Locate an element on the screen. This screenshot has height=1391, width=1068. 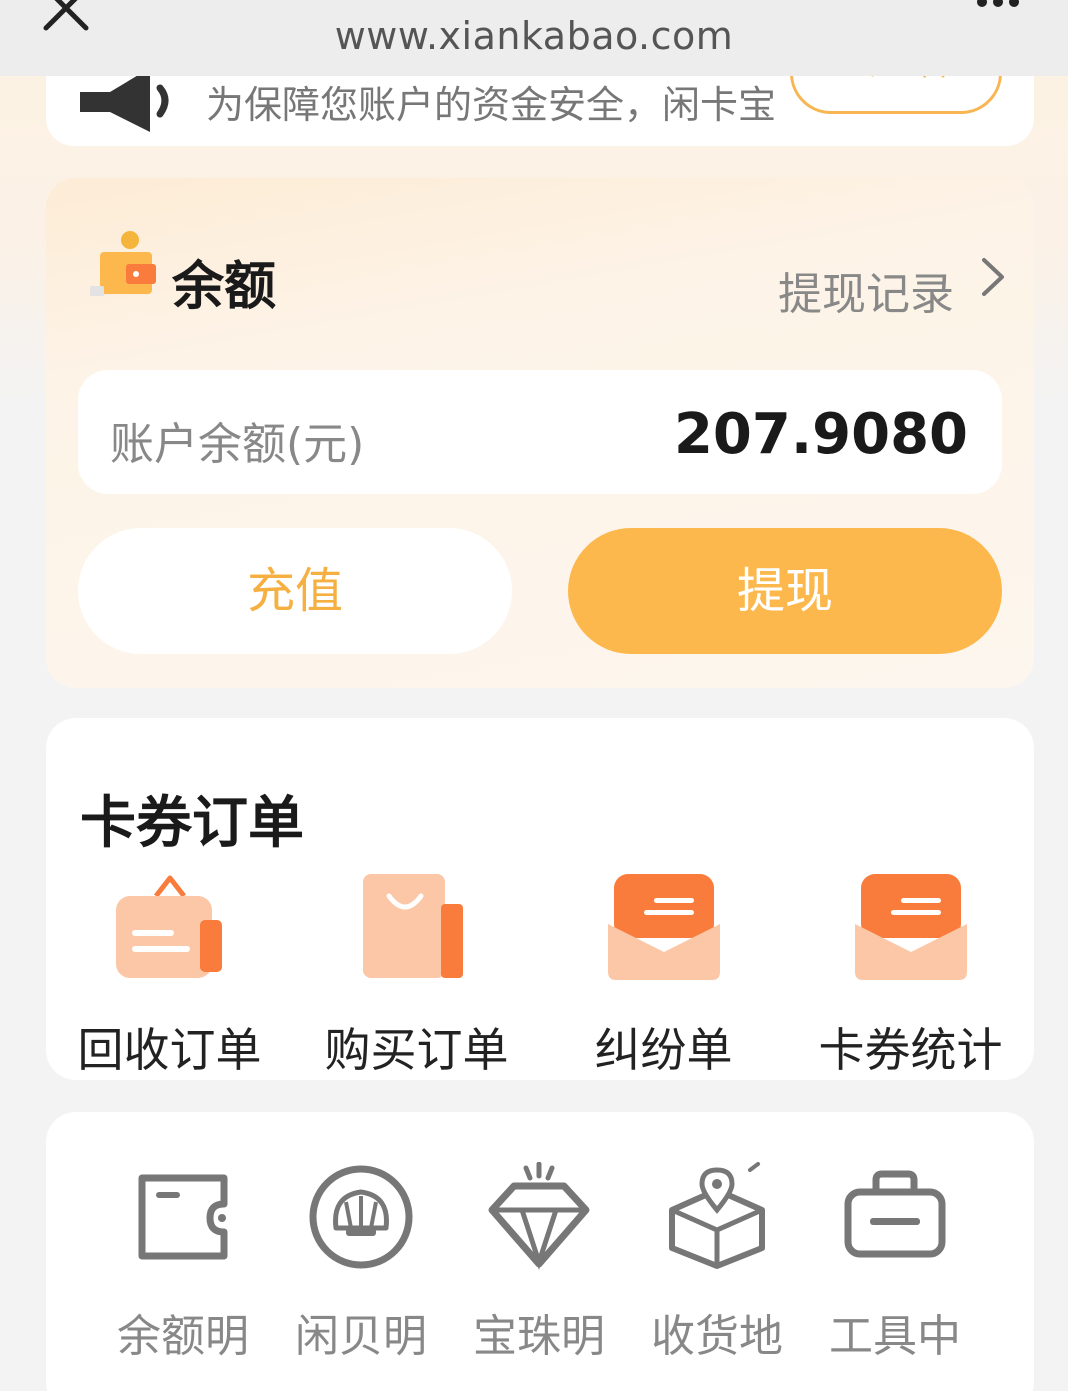
tool-label: 工具中 is located at coordinates (895, 1336).